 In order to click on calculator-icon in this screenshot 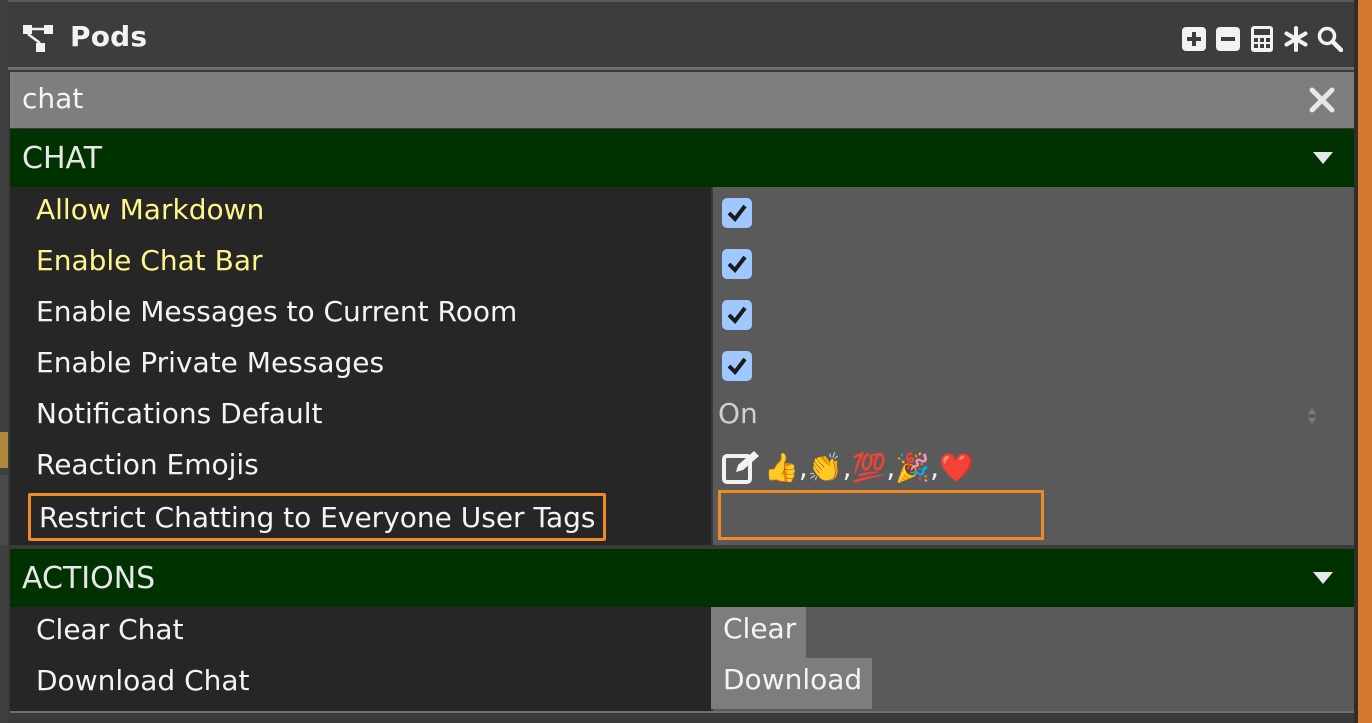, I will do `click(1262, 39)`.